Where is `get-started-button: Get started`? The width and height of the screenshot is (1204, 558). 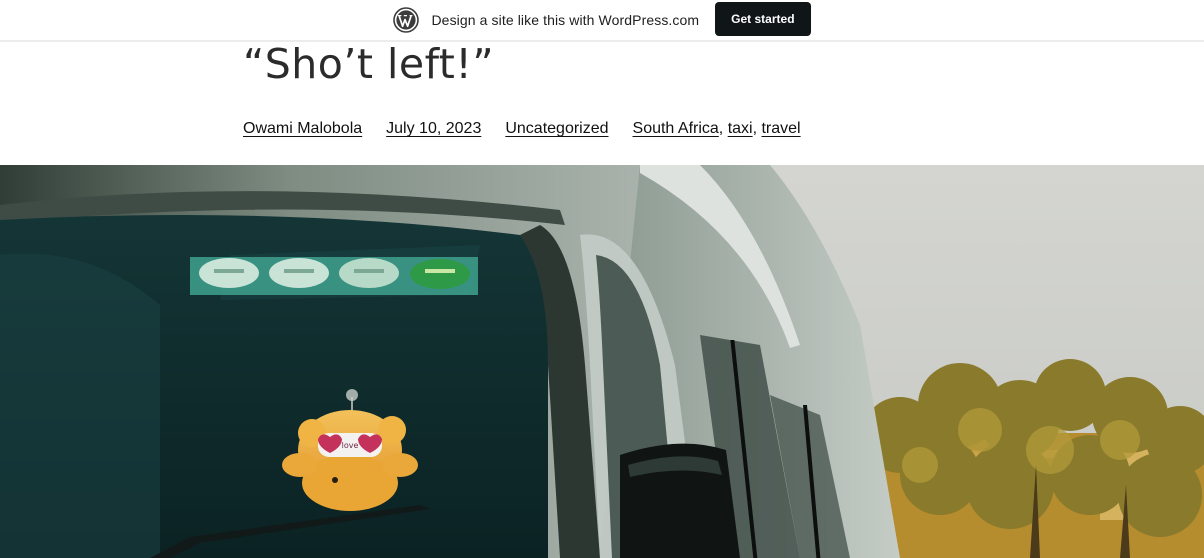
get-started-button: Get started is located at coordinates (763, 19).